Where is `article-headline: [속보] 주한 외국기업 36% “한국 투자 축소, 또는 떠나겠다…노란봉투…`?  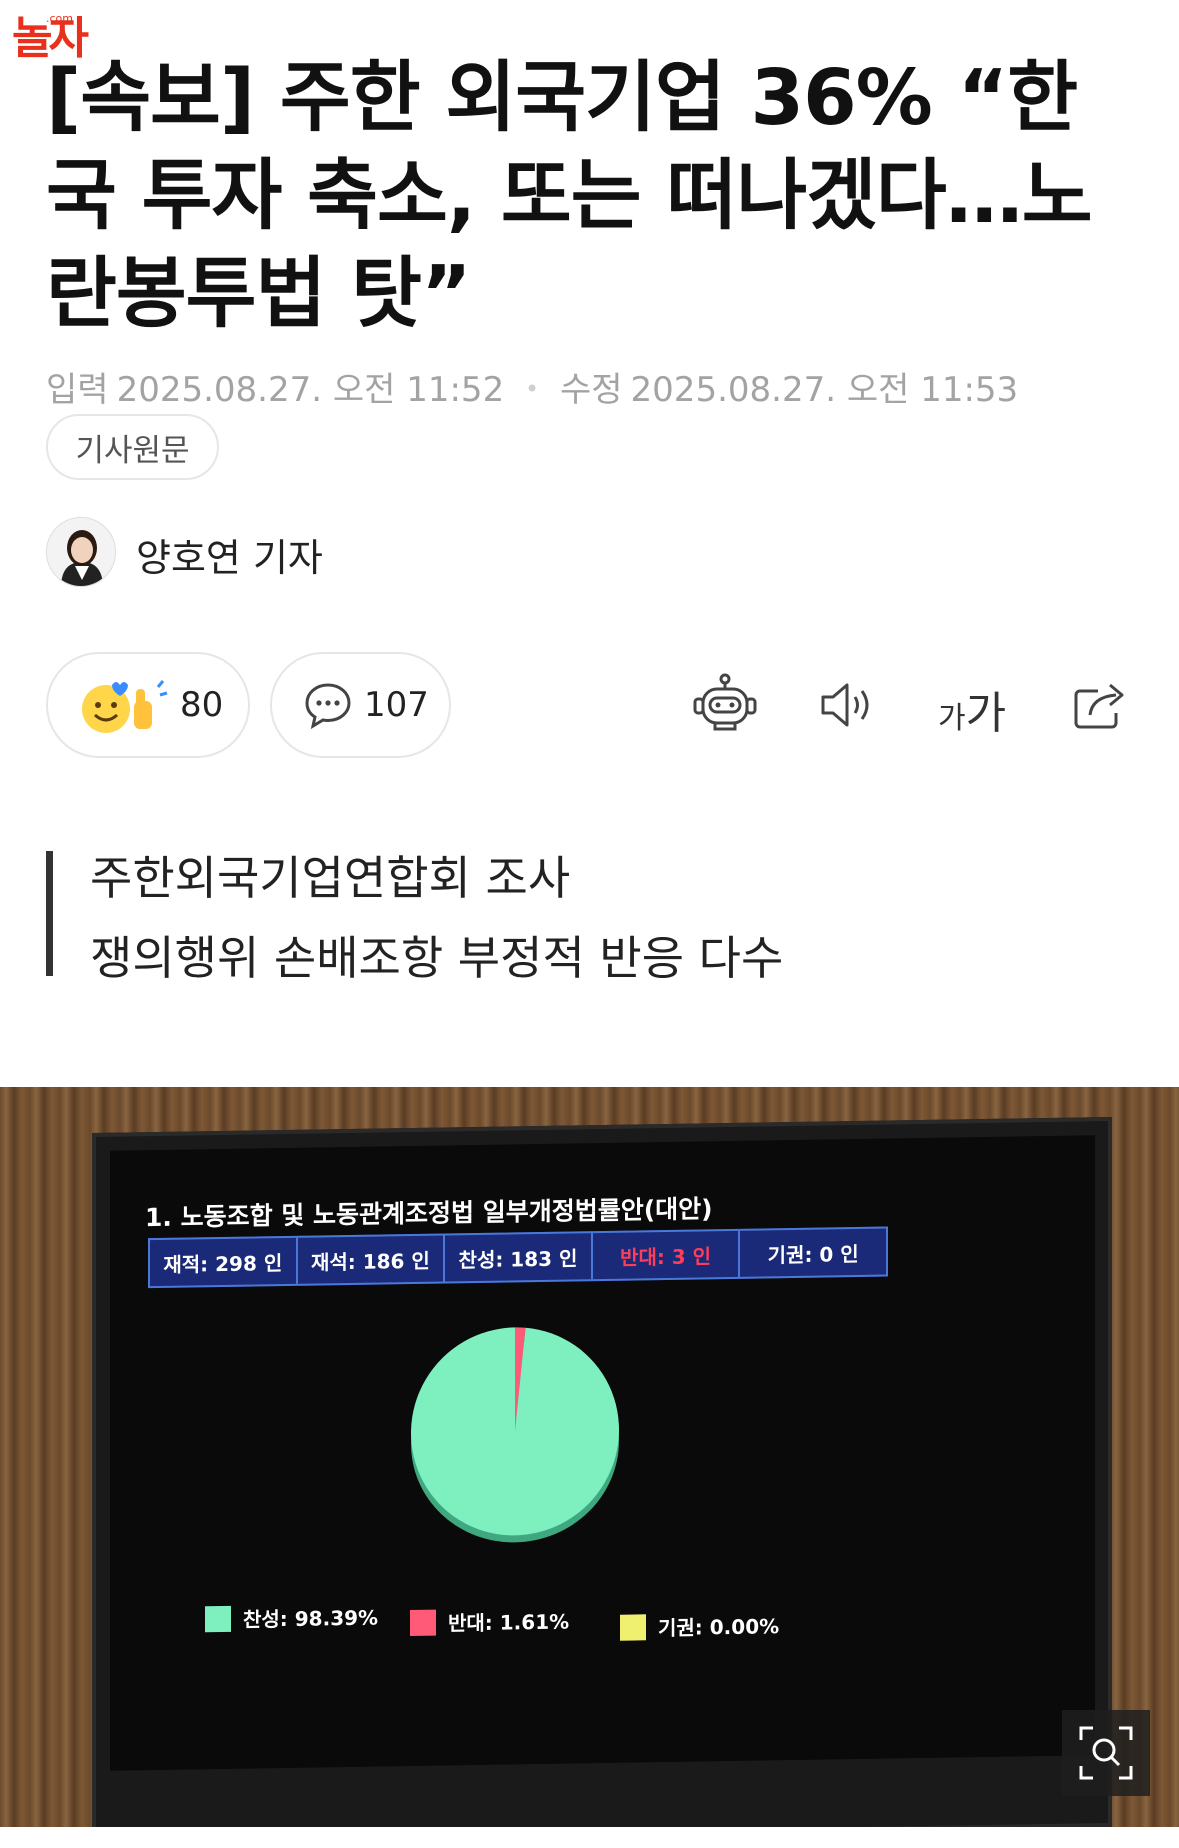
article-headline: [속보] 주한 외국기업 36% “한국 투자 축소, 또는 떠나겠다…노란봉투… is located at coordinates (569, 196).